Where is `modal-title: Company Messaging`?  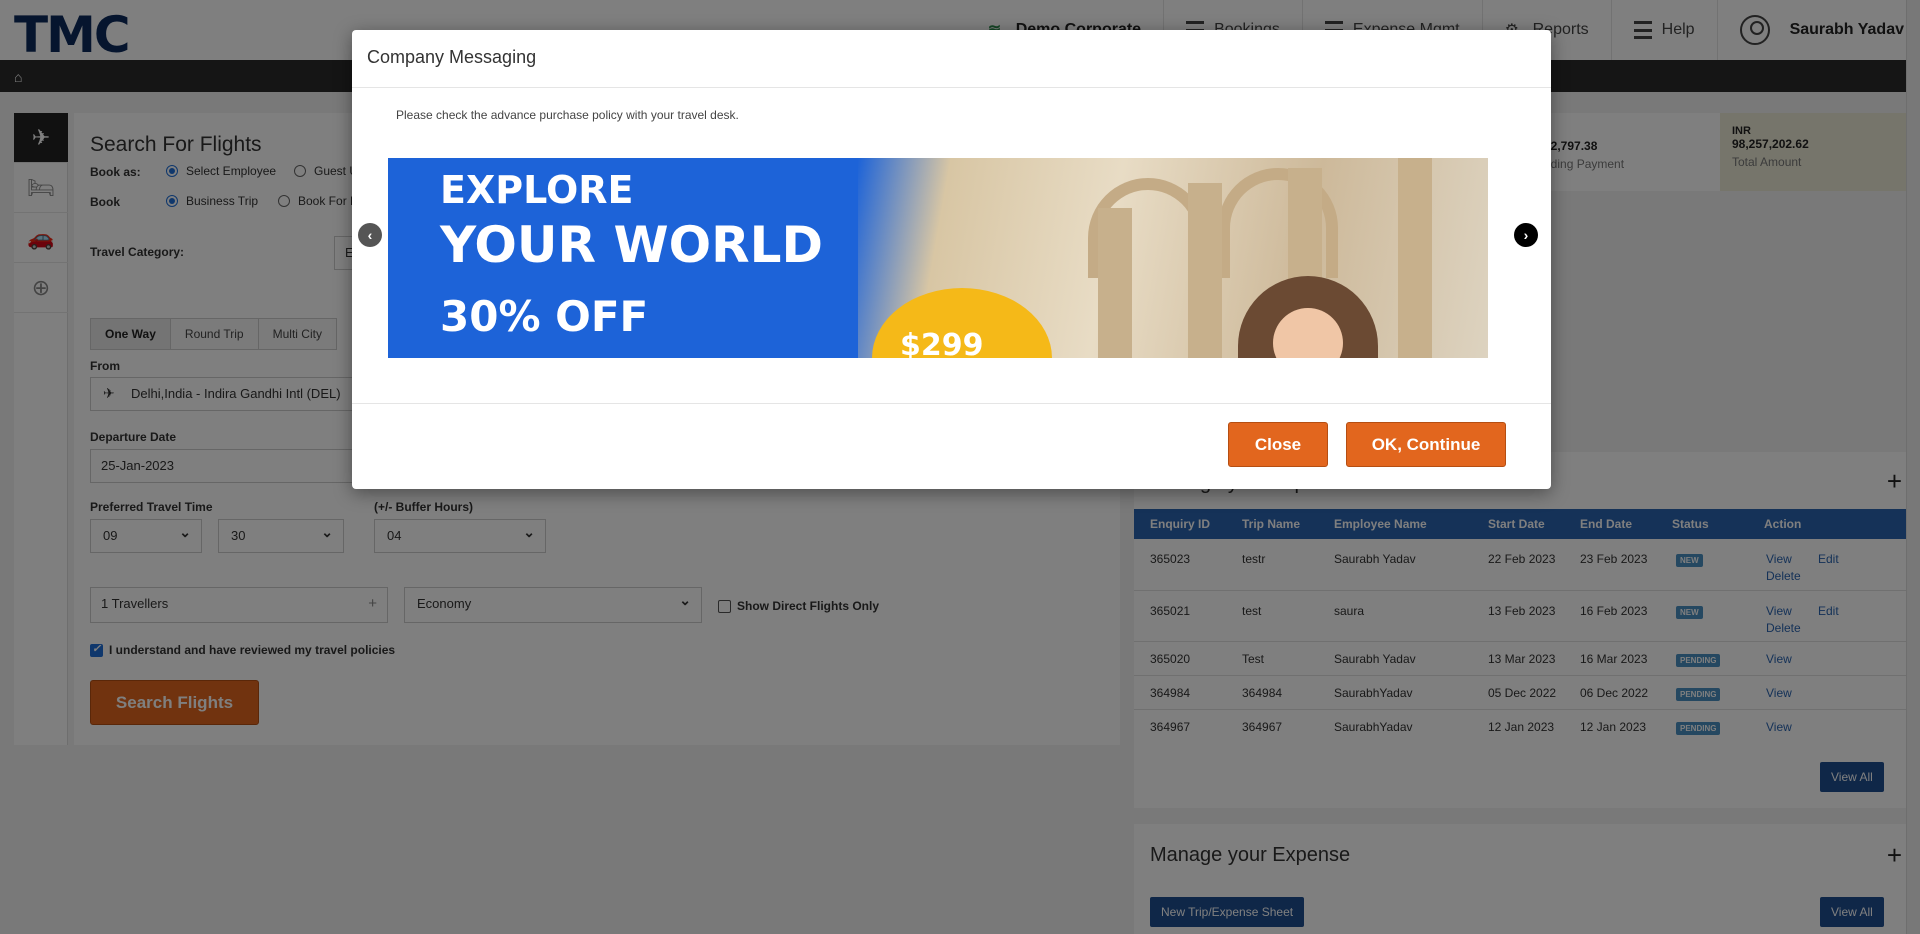
modal-title: Company Messaging is located at coordinates (951, 59).